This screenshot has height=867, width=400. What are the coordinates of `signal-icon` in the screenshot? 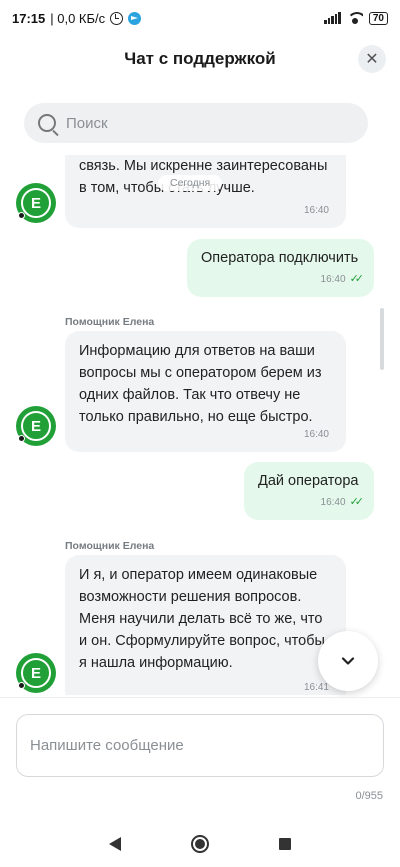 It's located at (332, 18).